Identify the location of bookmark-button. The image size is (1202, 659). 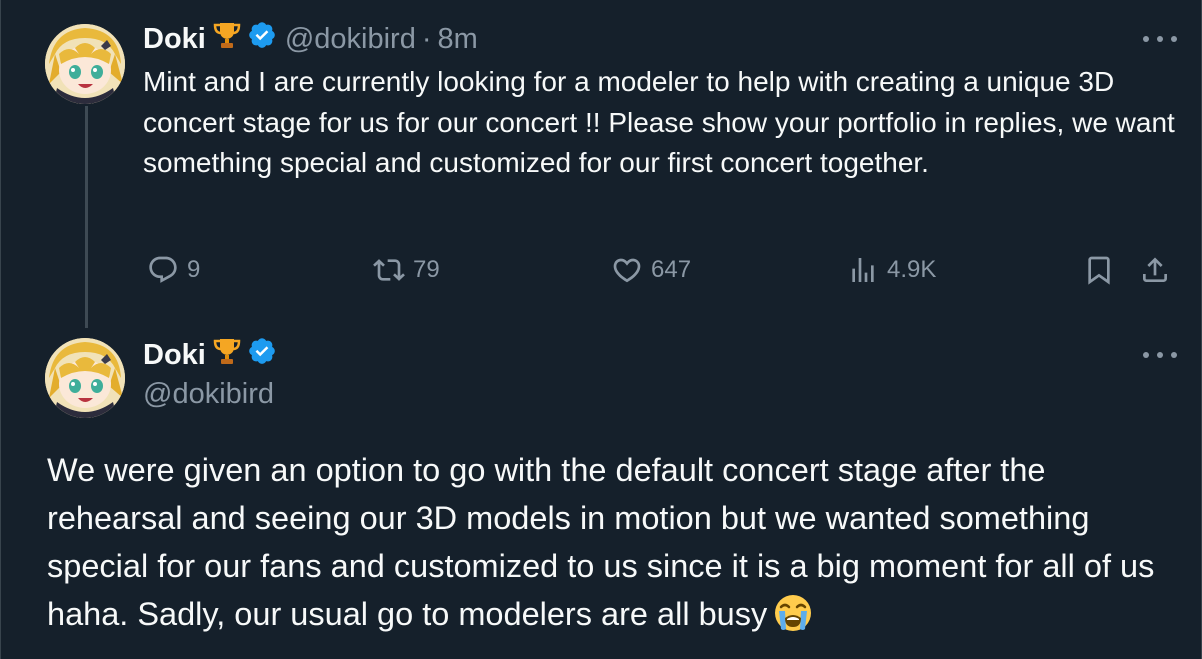
(1099, 270).